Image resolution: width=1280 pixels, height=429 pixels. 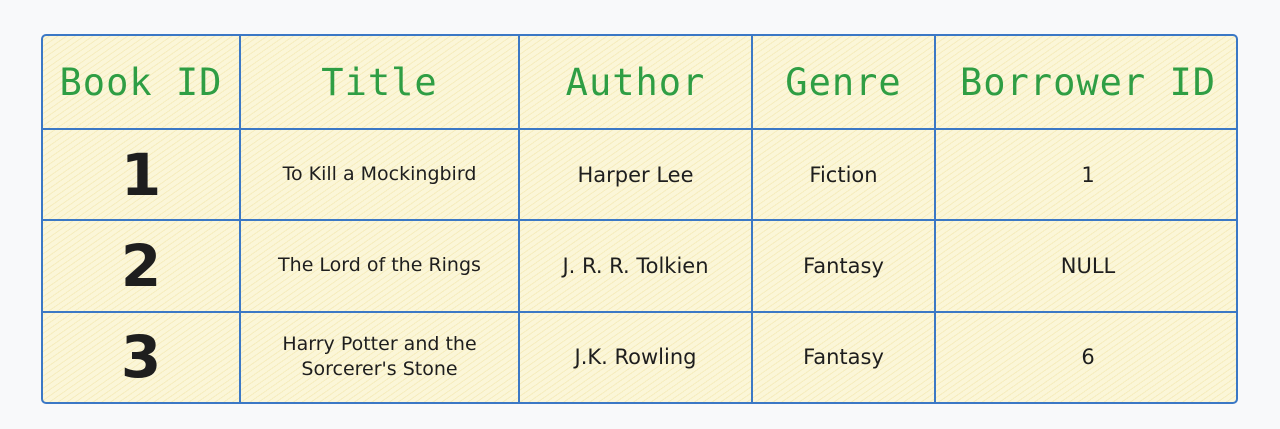 I want to click on header-book-id: Book ID, so click(x=142, y=83).